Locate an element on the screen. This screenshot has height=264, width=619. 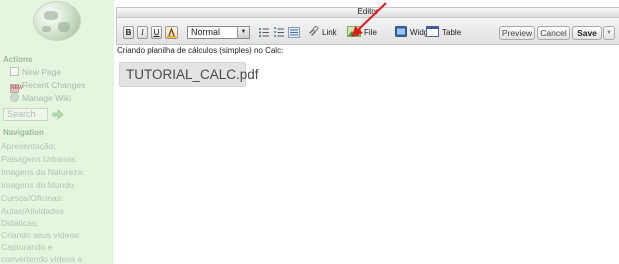
format-select-value: Normal is located at coordinates (206, 32).